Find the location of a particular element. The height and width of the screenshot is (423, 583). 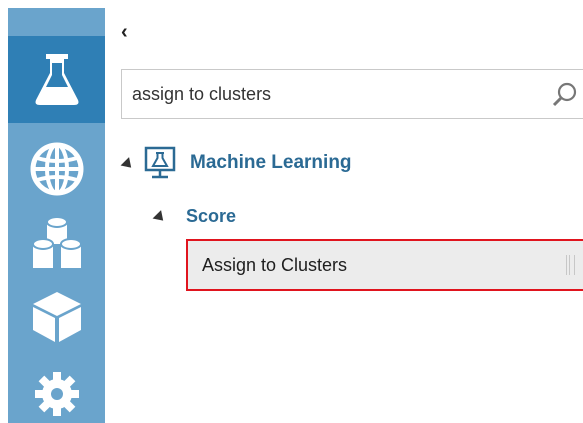

search-box is located at coordinates (352, 94).